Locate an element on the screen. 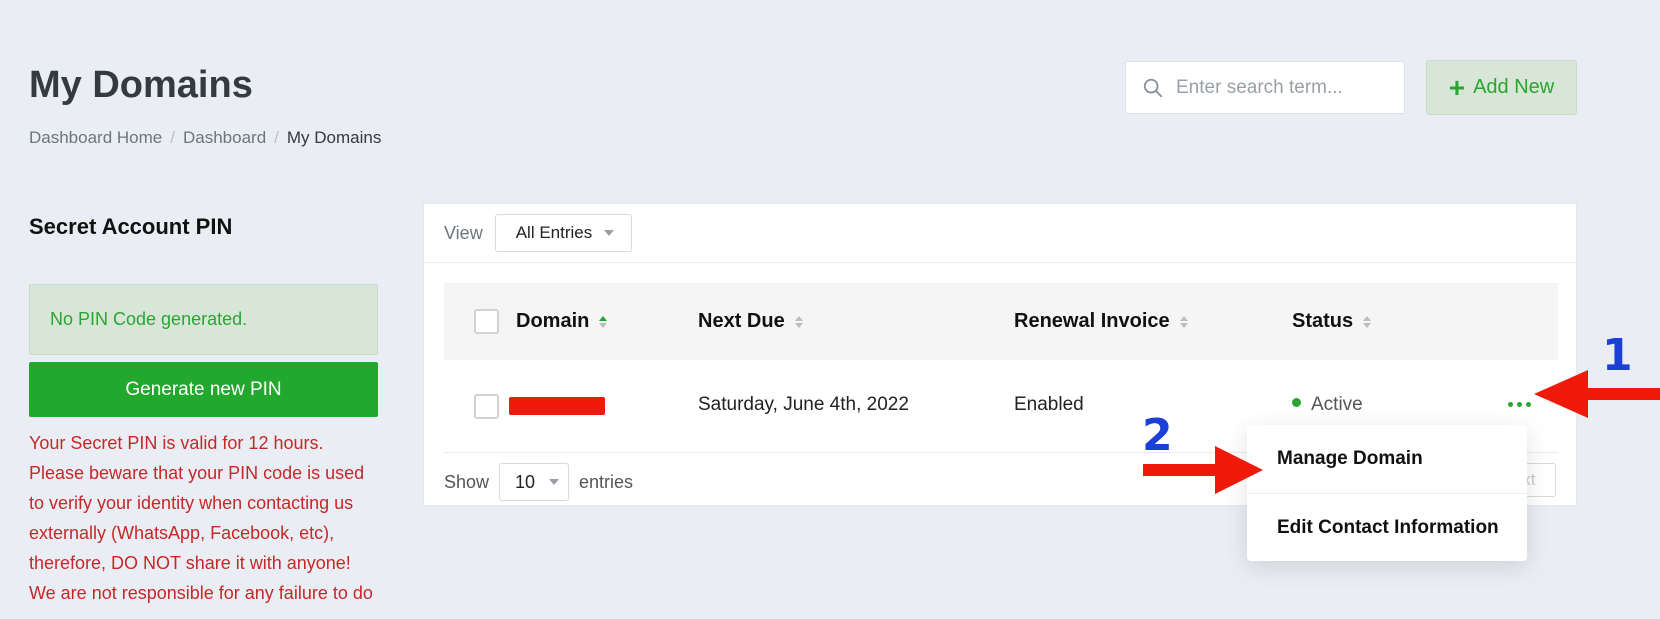  redacted-domain is located at coordinates (557, 406).